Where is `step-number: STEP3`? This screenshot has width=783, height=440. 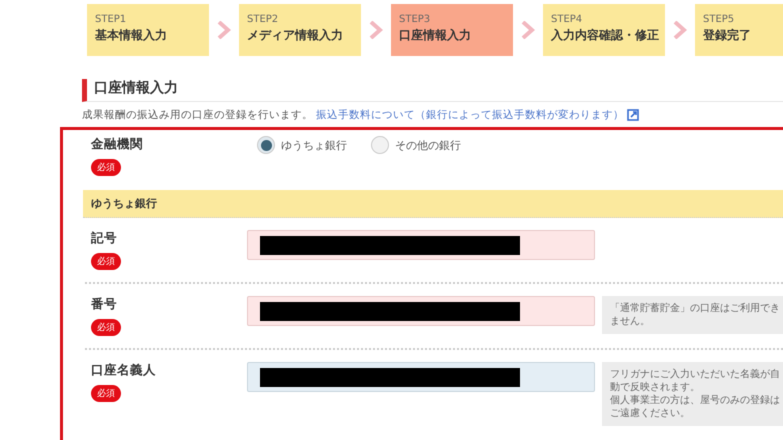
step-number: STEP3 is located at coordinates (415, 19).